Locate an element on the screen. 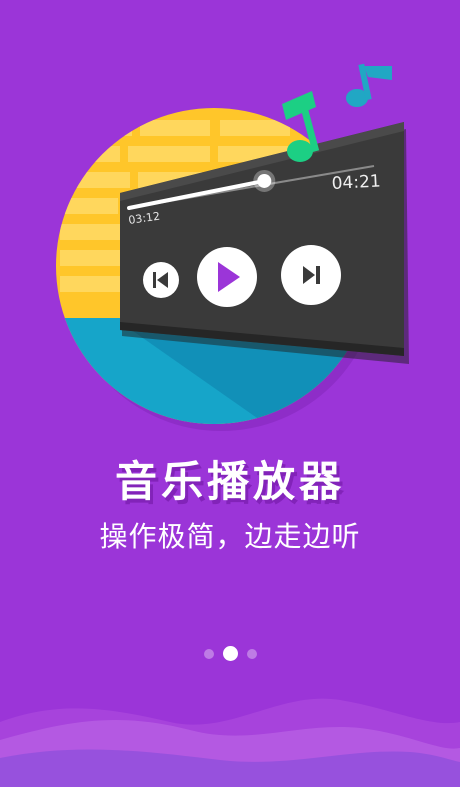 This screenshot has width=460, height=787. bottom-waves is located at coordinates (230, 742).